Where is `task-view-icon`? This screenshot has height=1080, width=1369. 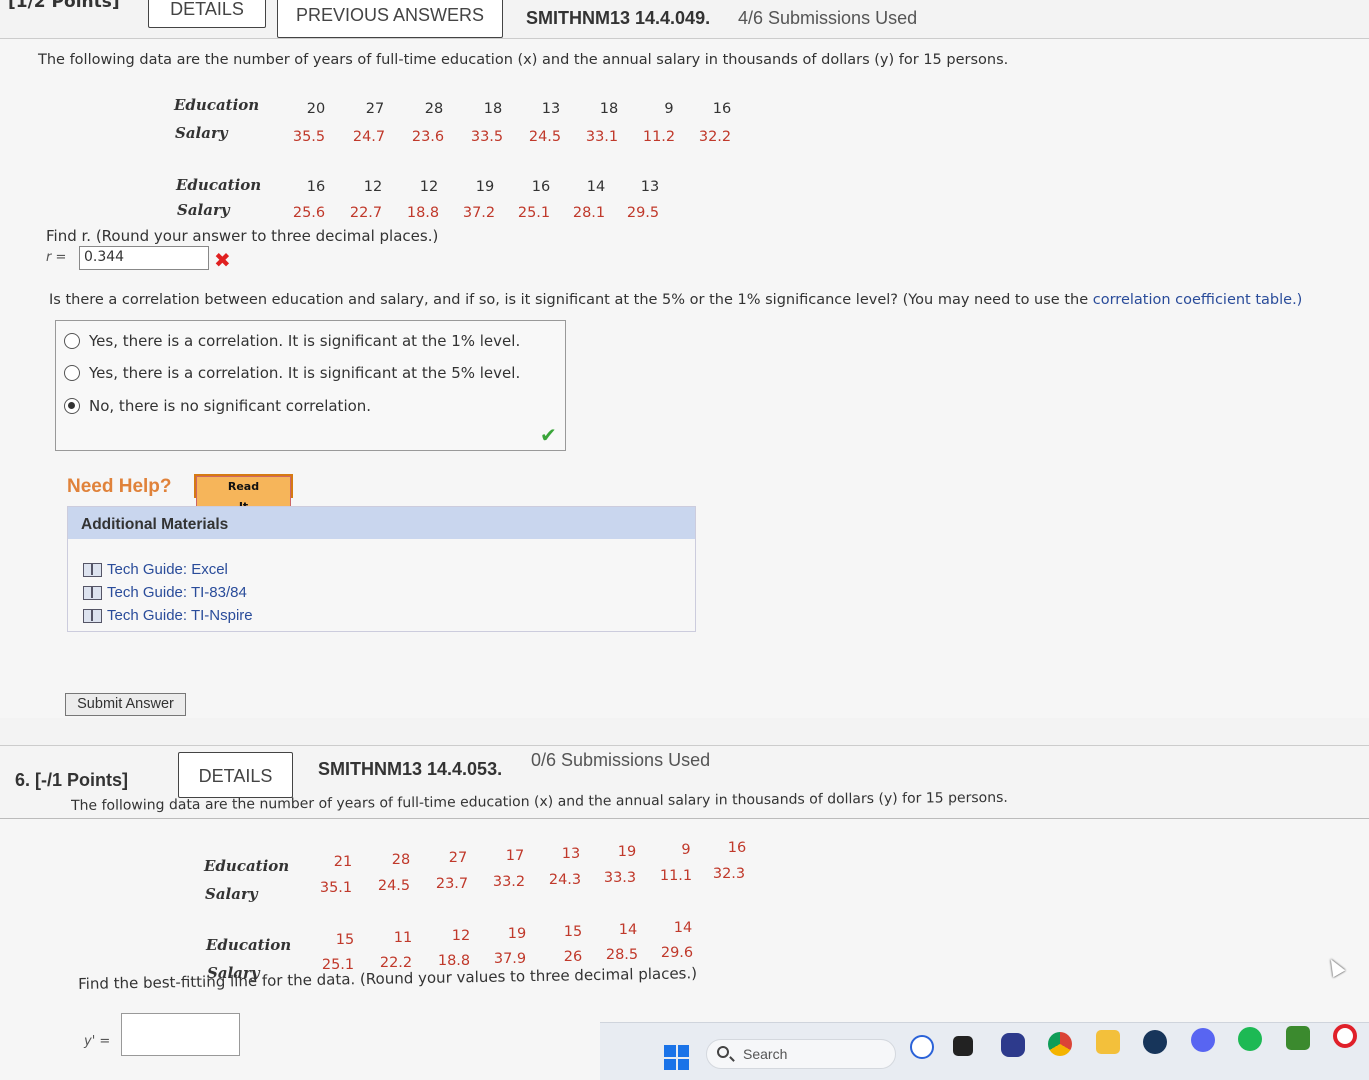 task-view-icon is located at coordinates (963, 1046).